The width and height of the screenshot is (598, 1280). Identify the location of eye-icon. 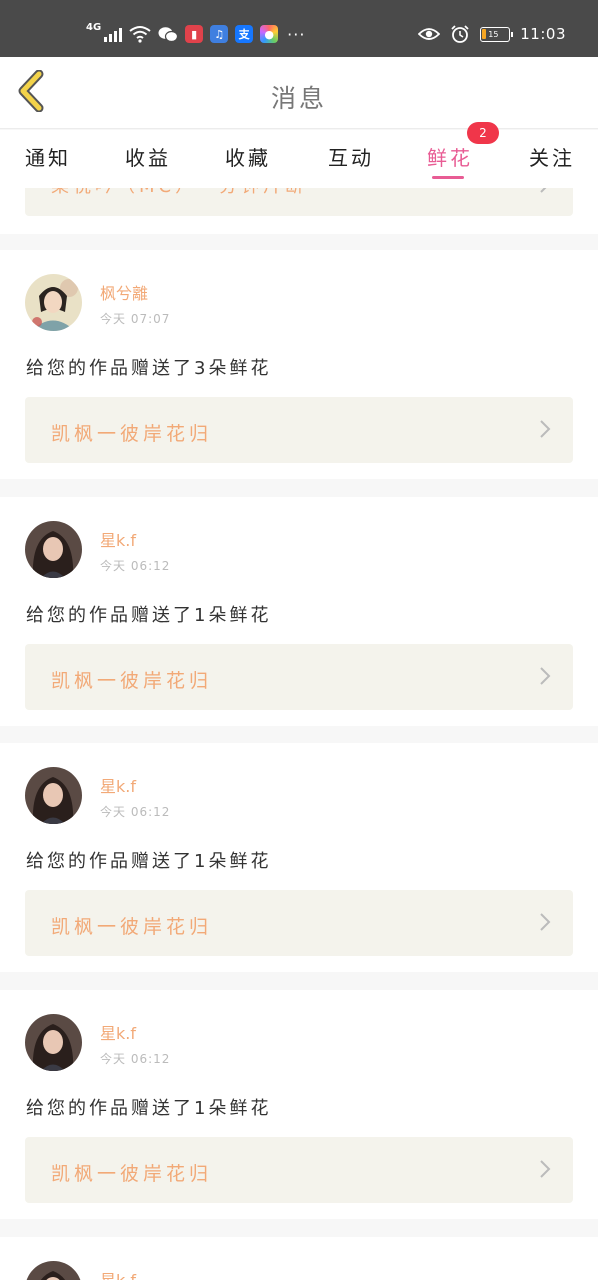
(429, 34).